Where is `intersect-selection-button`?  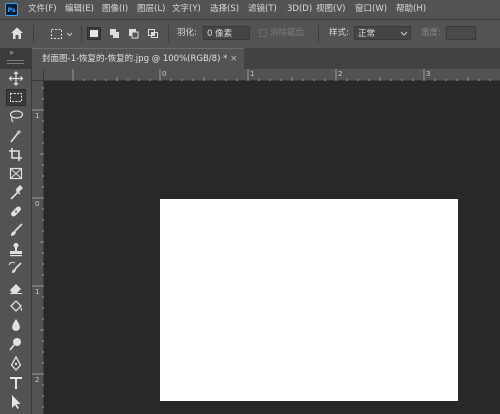 intersect-selection-button is located at coordinates (153, 33).